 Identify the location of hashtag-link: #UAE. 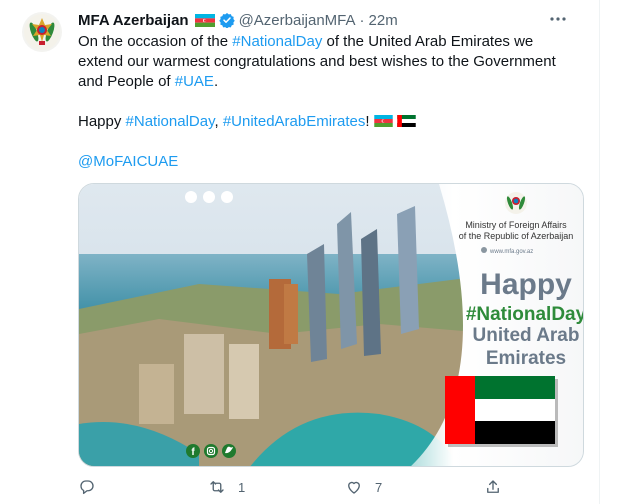
(194, 81).